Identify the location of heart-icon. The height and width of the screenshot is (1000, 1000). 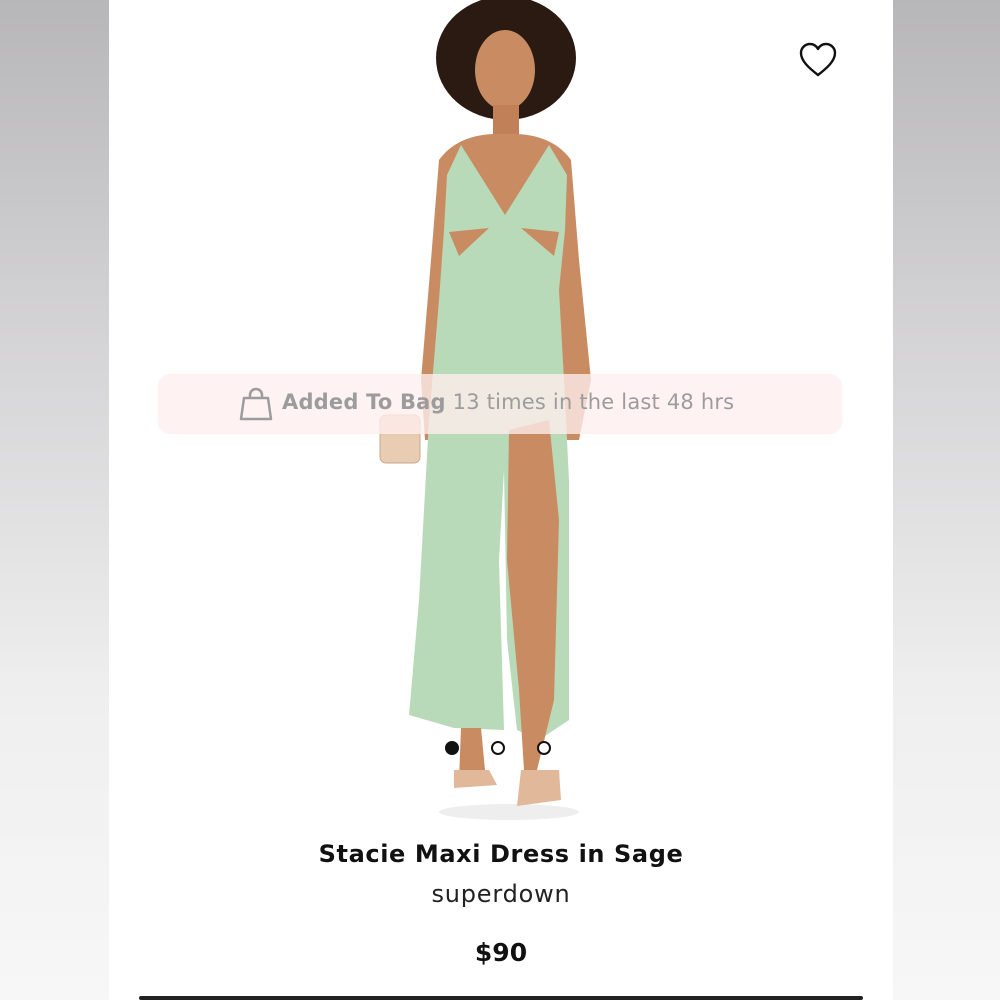
(818, 59).